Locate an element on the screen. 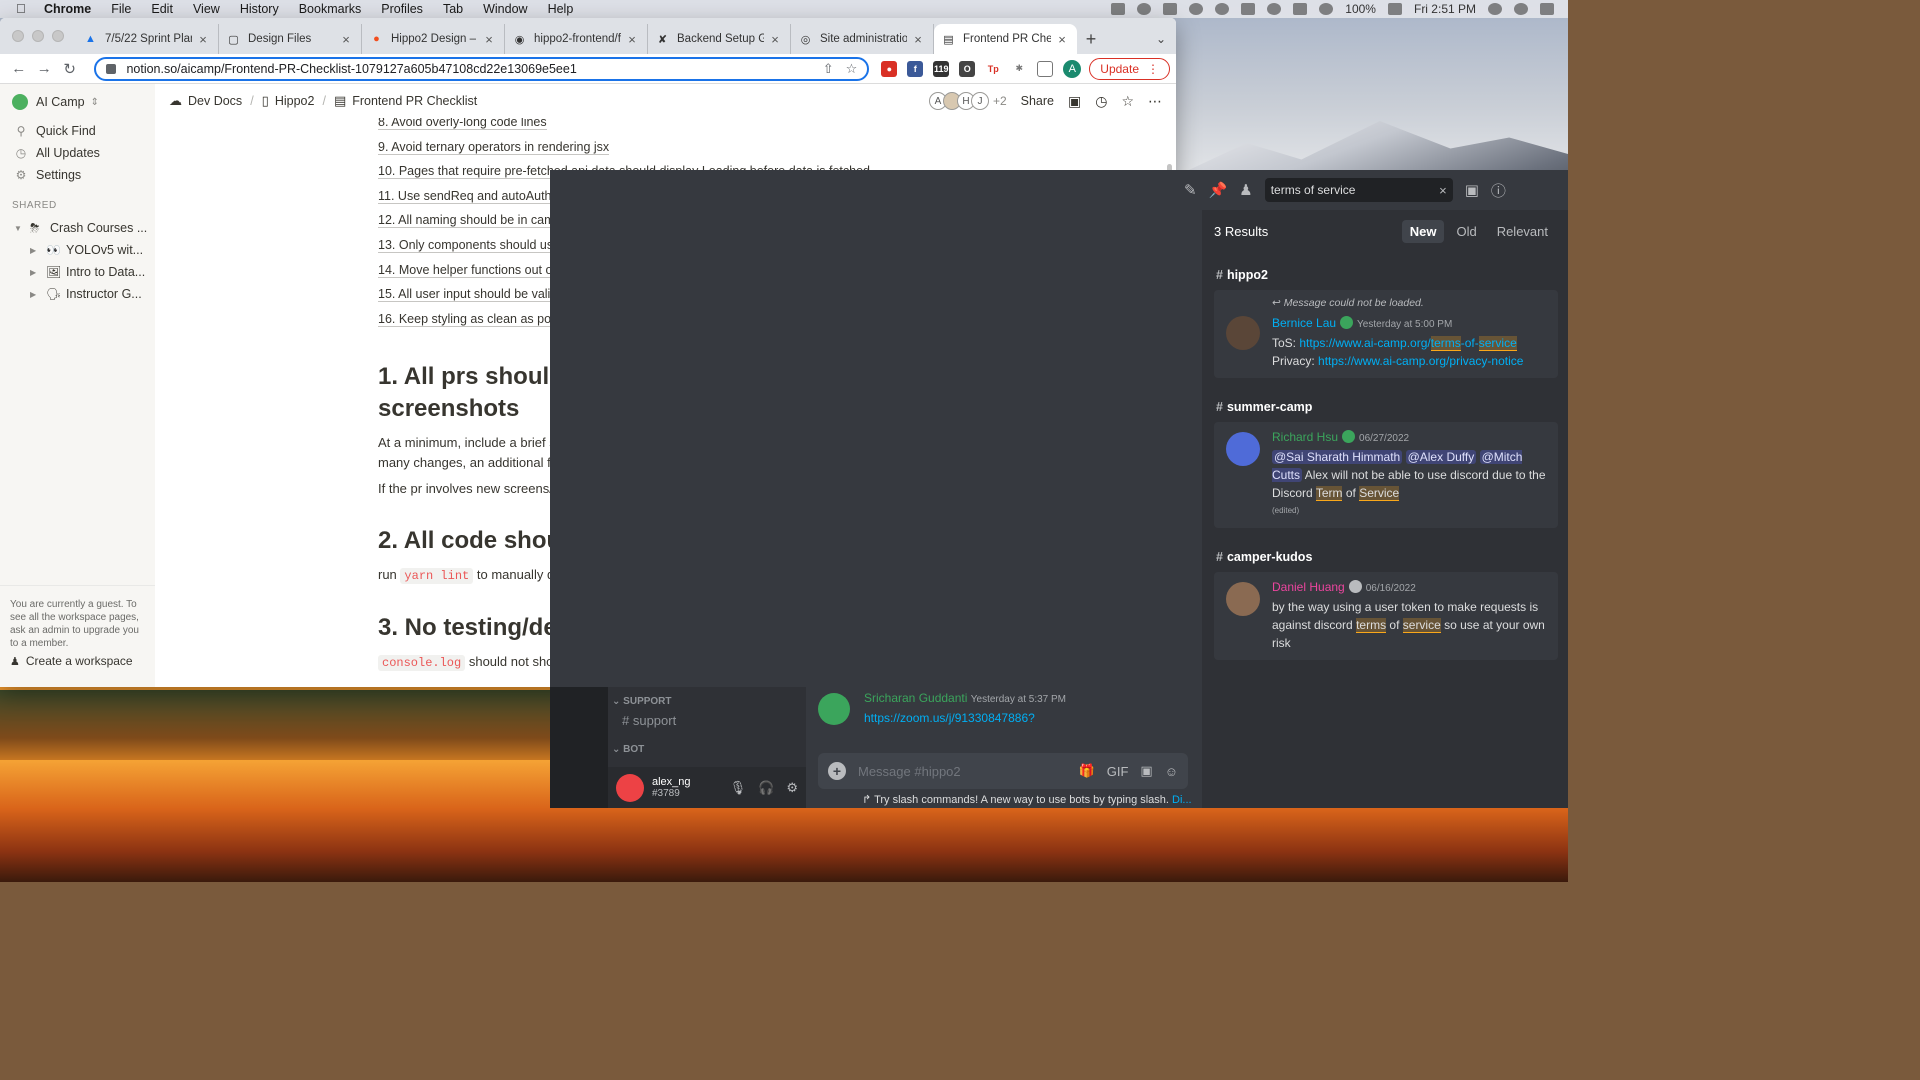 This screenshot has height=1080, width=1920. sidepanel-icon is located at coordinates (1045, 68).